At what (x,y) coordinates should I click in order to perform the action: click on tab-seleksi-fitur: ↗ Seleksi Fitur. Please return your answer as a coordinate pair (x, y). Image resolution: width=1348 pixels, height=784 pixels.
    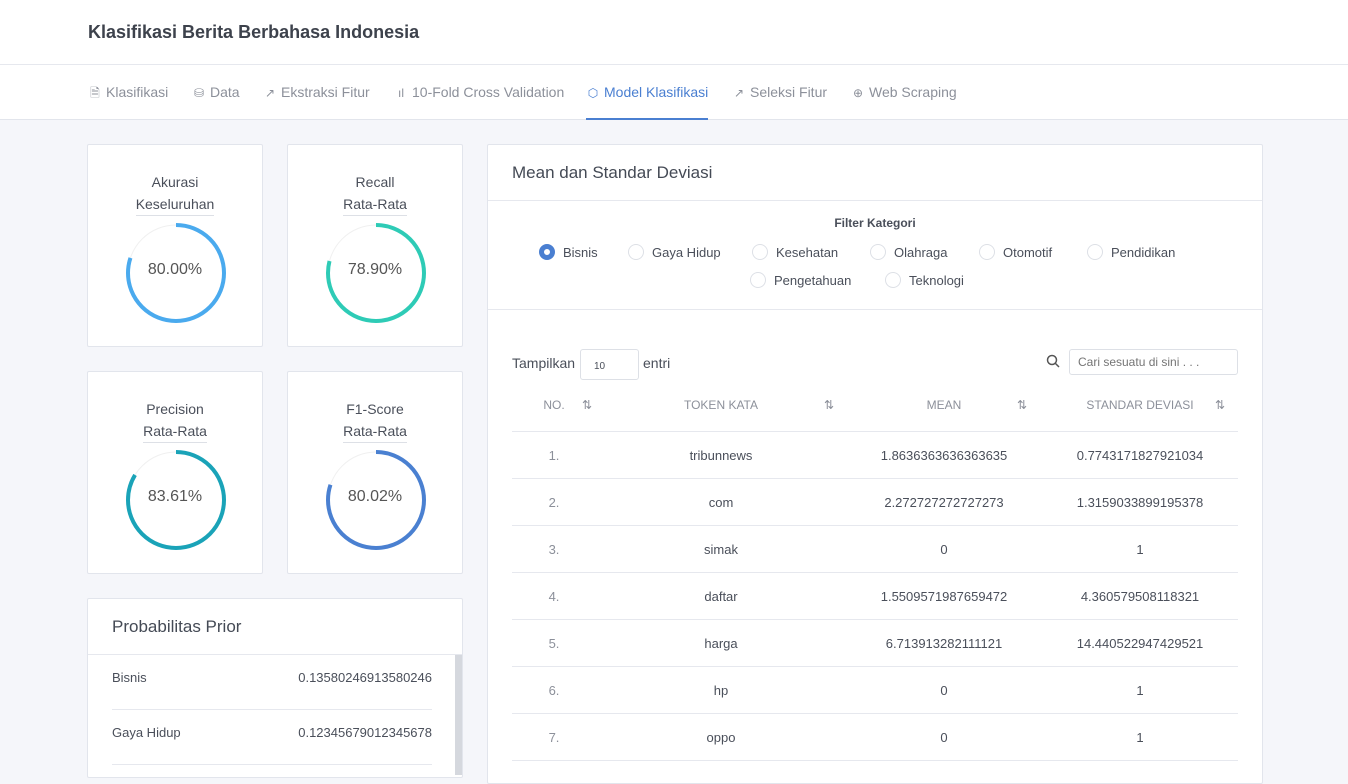
    Looking at the image, I should click on (779, 92).